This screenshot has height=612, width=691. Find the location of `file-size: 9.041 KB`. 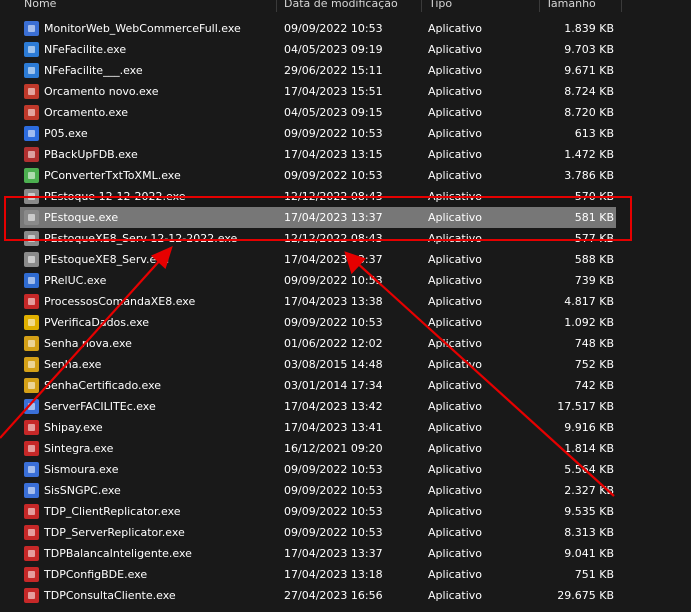

file-size: 9.041 KB is located at coordinates (589, 553).